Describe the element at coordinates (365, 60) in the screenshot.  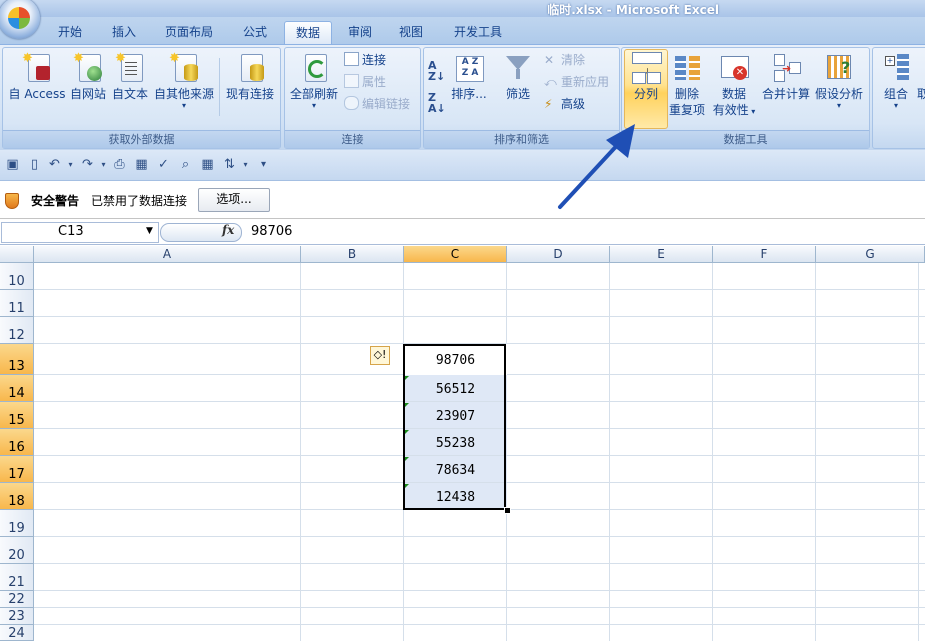
I see `connections-button: 连接` at that location.